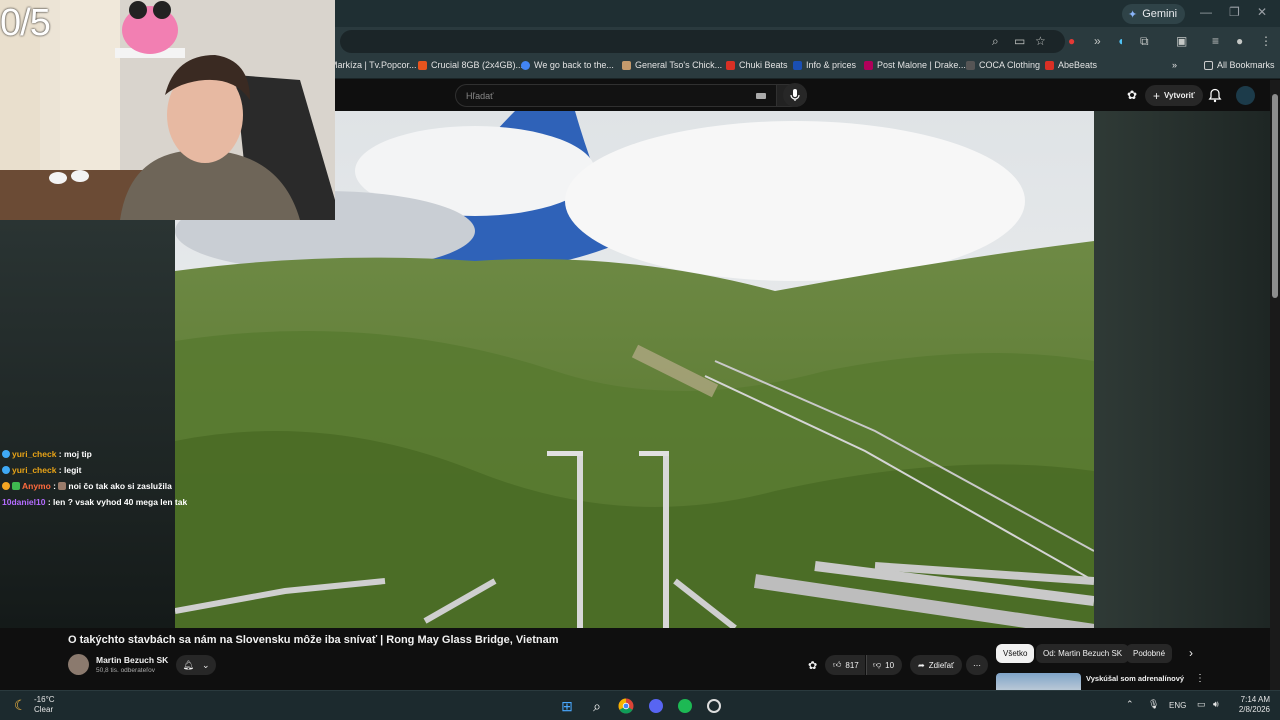 The image size is (1280, 720). I want to click on chat-badge-icon, so click(6, 470).